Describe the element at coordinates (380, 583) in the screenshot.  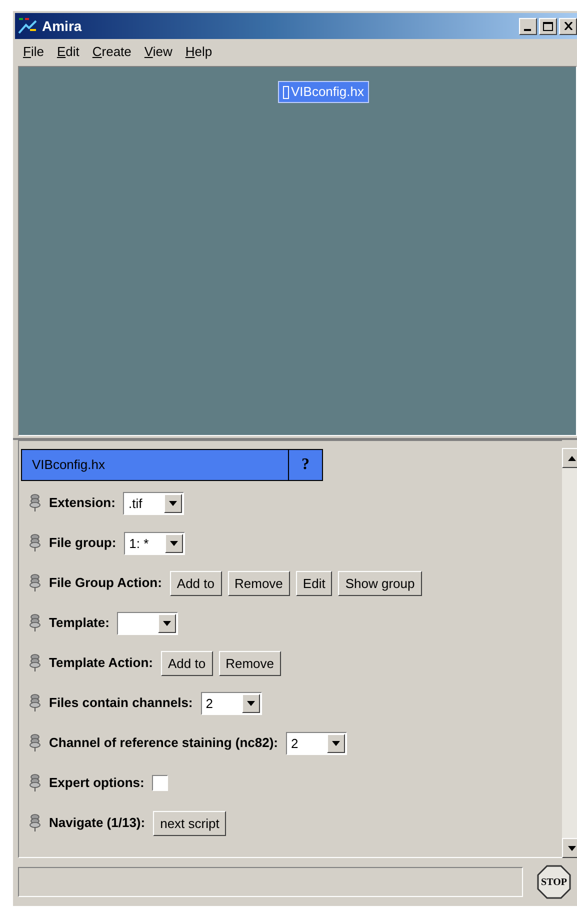
I see `port-button: Show group` at that location.